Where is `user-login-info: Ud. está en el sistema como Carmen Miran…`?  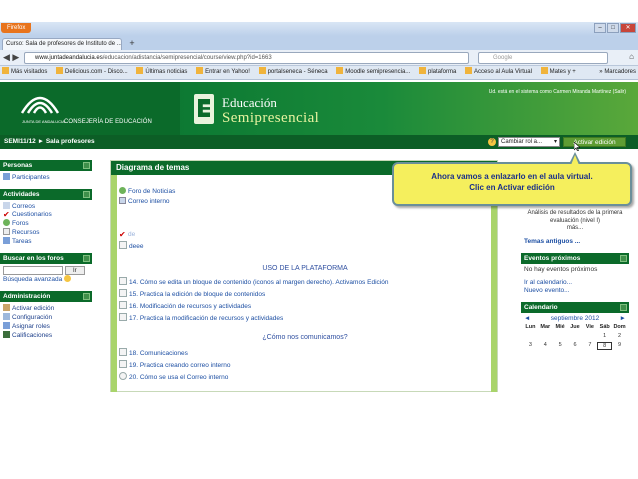
user-login-info: Ud. está en el sistema como Carmen Miran… is located at coordinates (557, 92).